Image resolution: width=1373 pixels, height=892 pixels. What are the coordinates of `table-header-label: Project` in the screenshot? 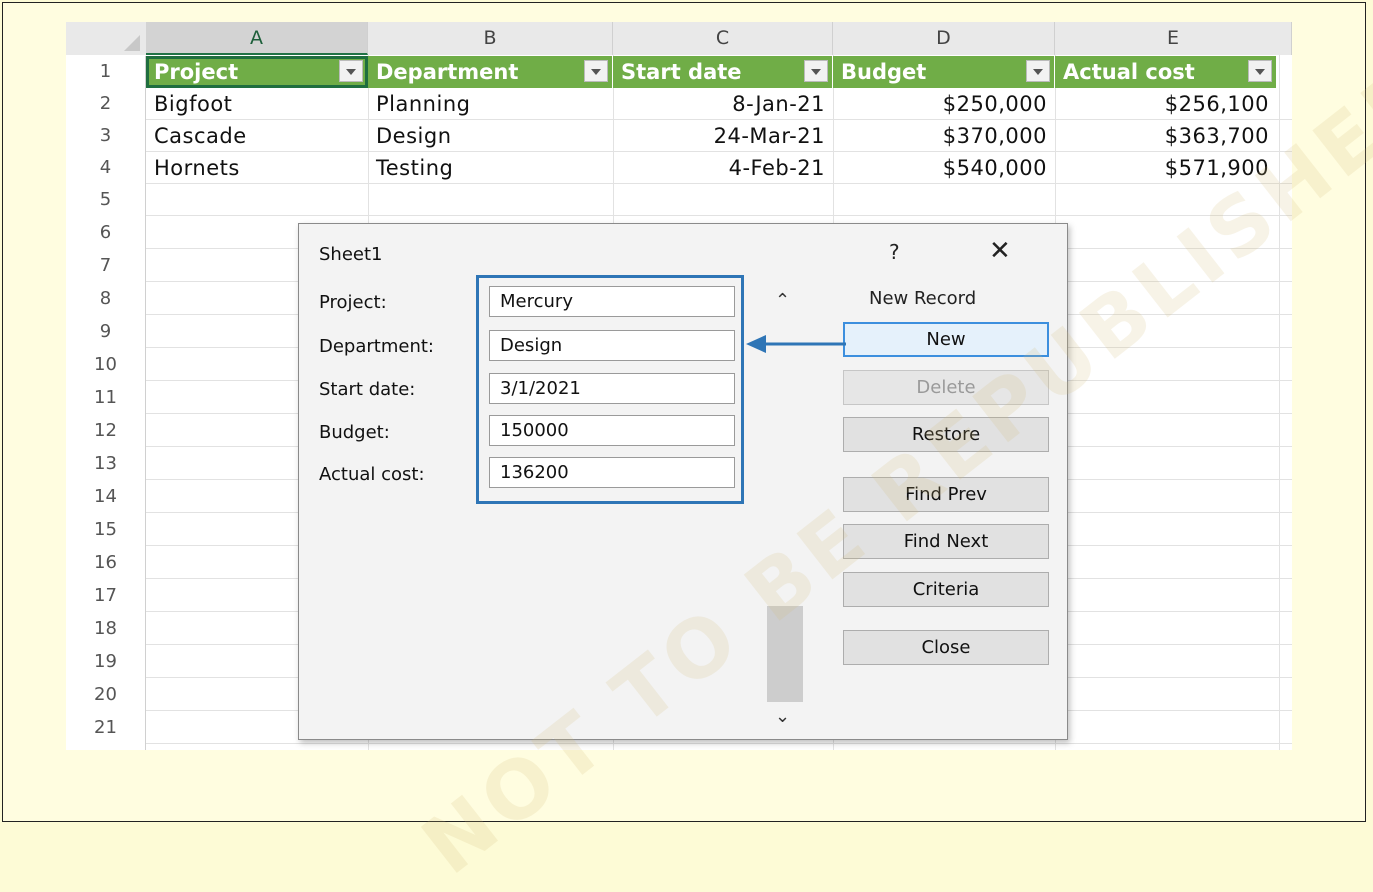 It's located at (196, 72).